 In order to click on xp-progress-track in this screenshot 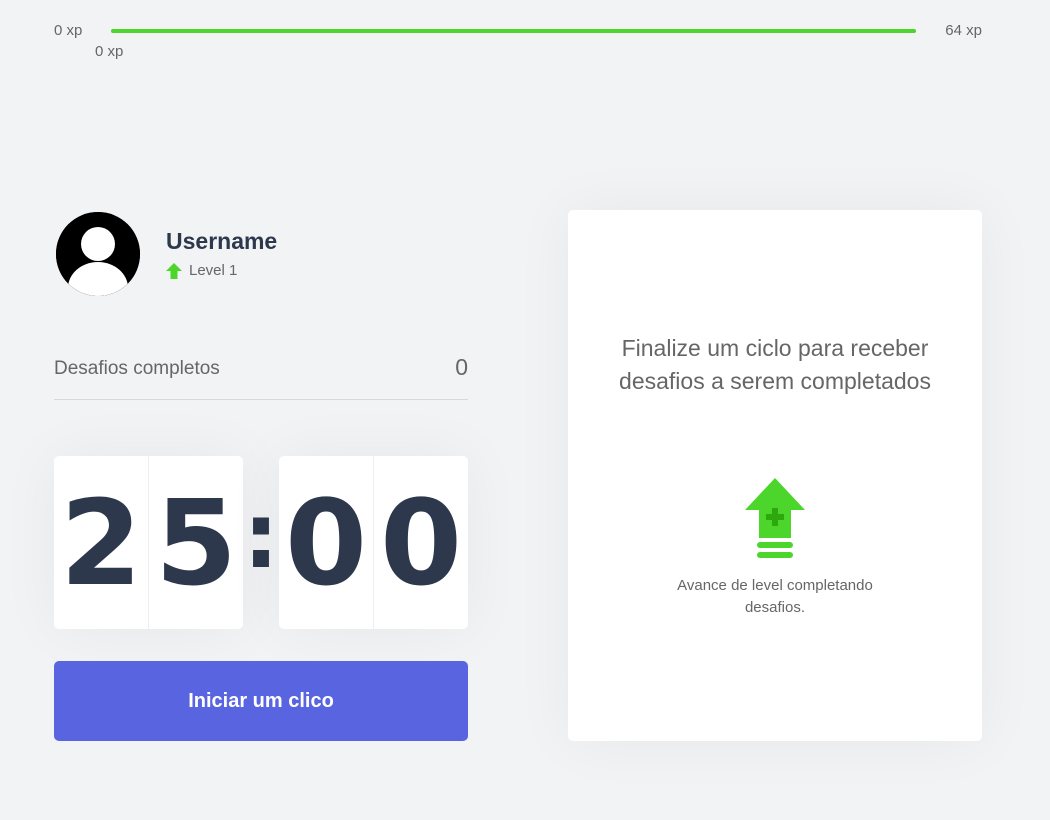, I will do `click(513, 31)`.